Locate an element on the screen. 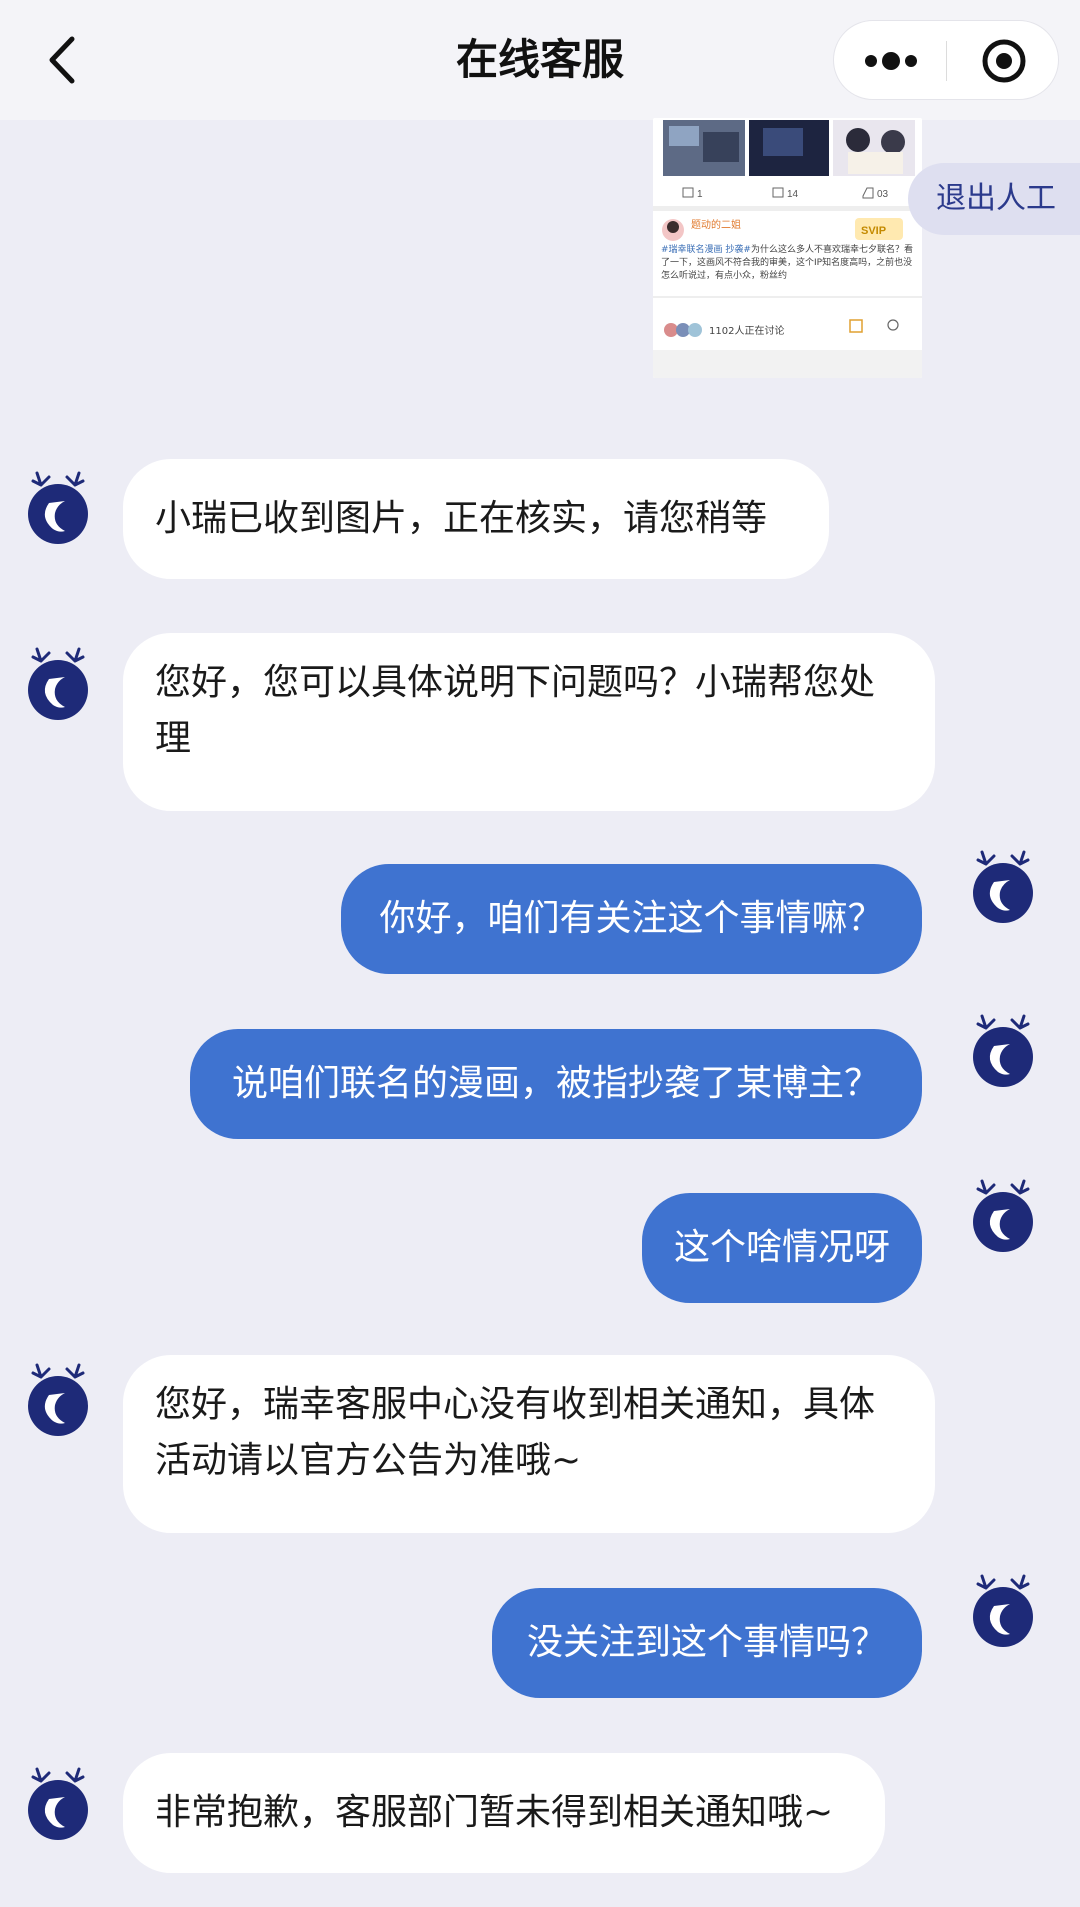  user-message-bubble: 说咱们联名的漫画，被指抄袭了某博主？ is located at coordinates (556, 1084).